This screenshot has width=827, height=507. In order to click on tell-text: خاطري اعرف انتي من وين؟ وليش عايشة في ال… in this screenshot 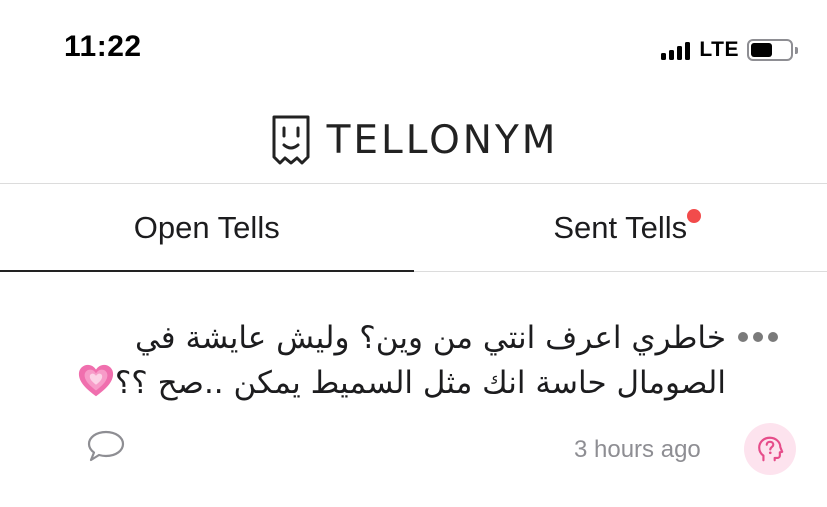, I will do `click(386, 361)`.